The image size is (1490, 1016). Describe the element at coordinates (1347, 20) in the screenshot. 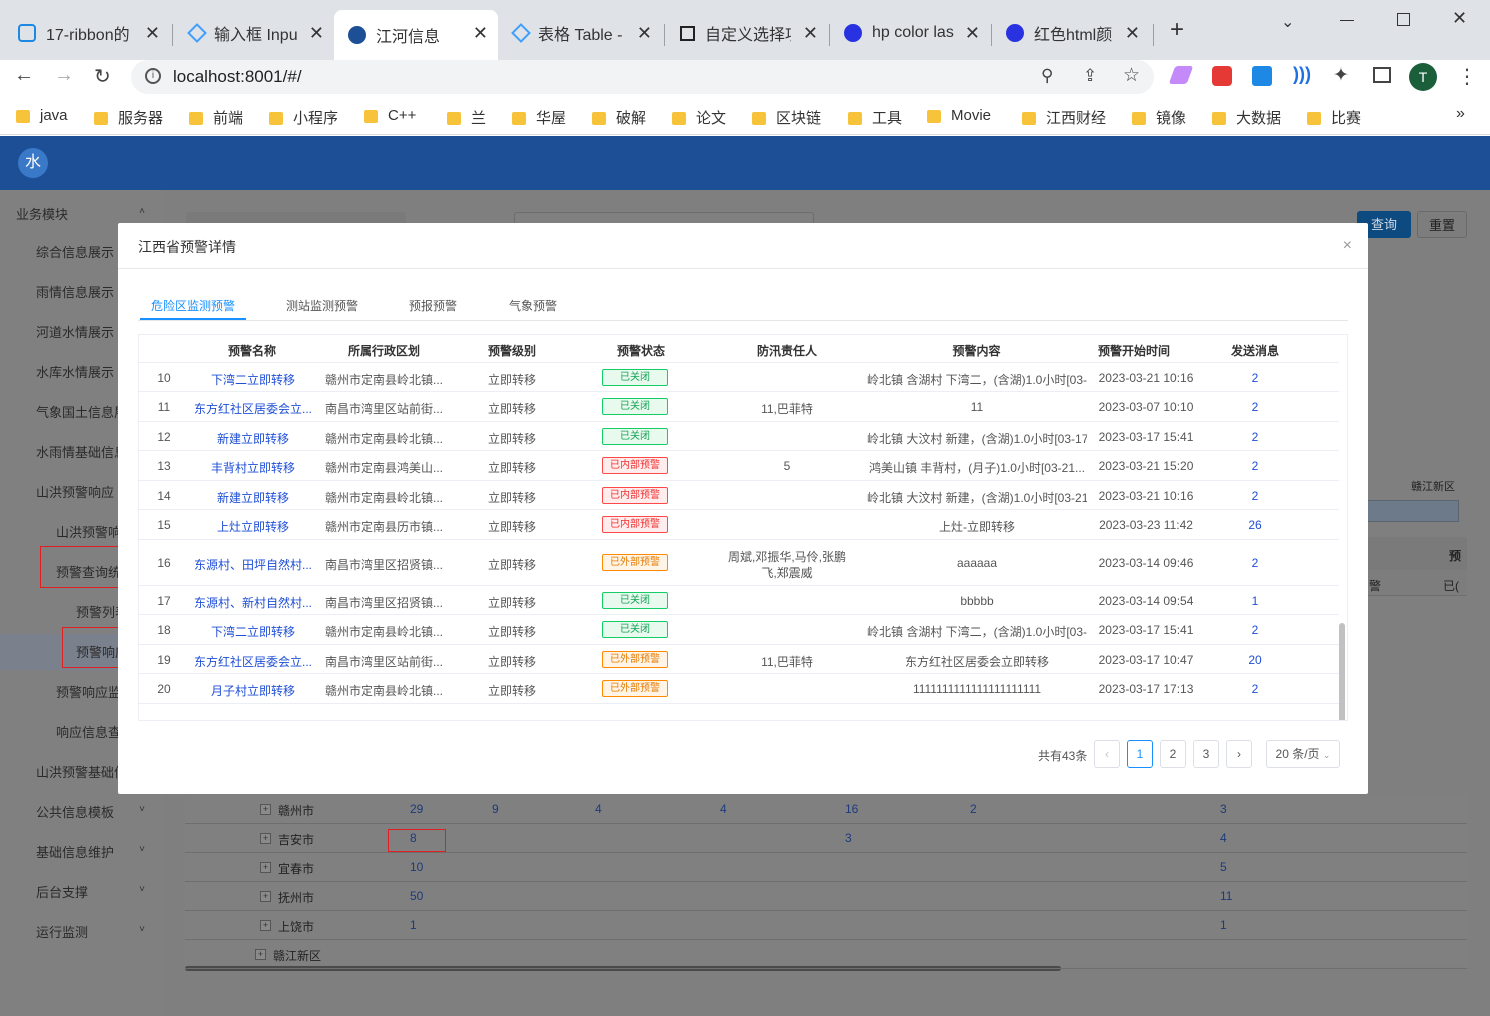

I see `minimize-icon` at that location.